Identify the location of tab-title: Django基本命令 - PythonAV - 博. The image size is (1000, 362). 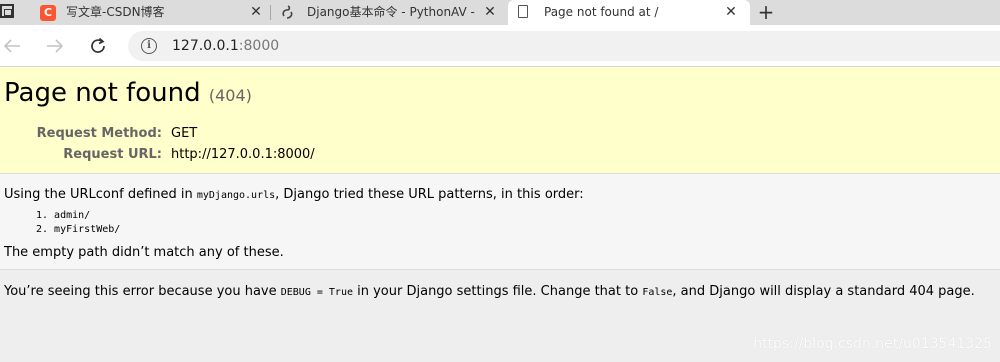
(391, 12).